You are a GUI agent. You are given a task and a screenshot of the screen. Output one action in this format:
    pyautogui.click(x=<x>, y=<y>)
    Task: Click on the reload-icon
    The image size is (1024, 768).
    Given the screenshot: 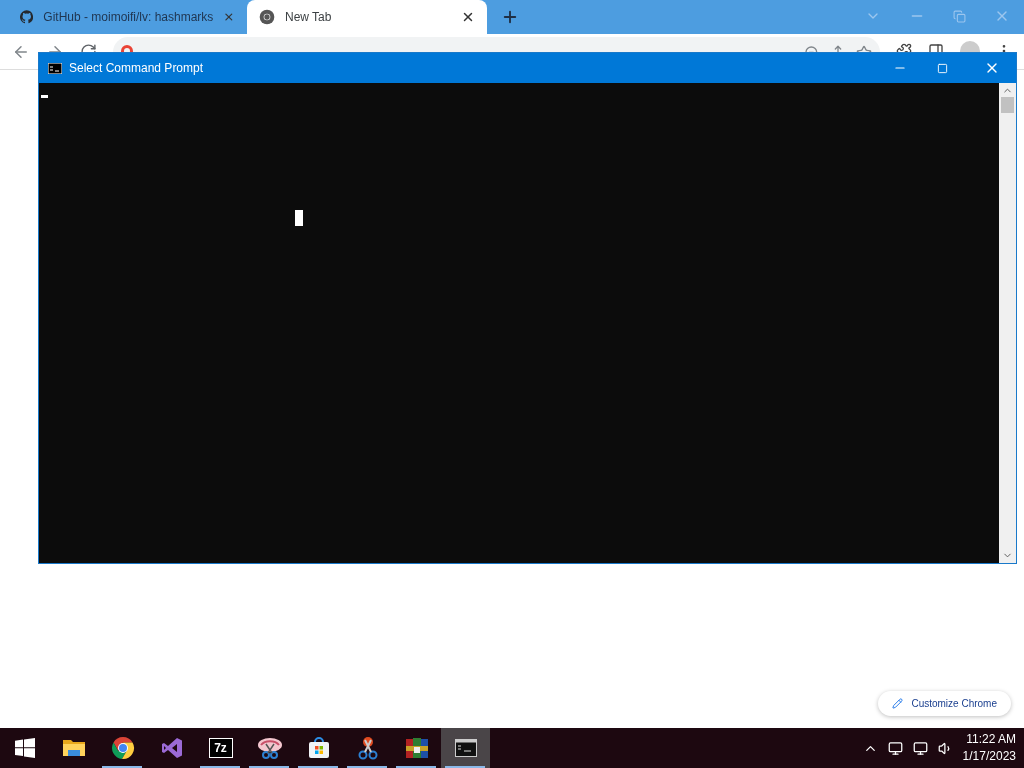 What is the action you would take?
    pyautogui.click(x=88, y=47)
    